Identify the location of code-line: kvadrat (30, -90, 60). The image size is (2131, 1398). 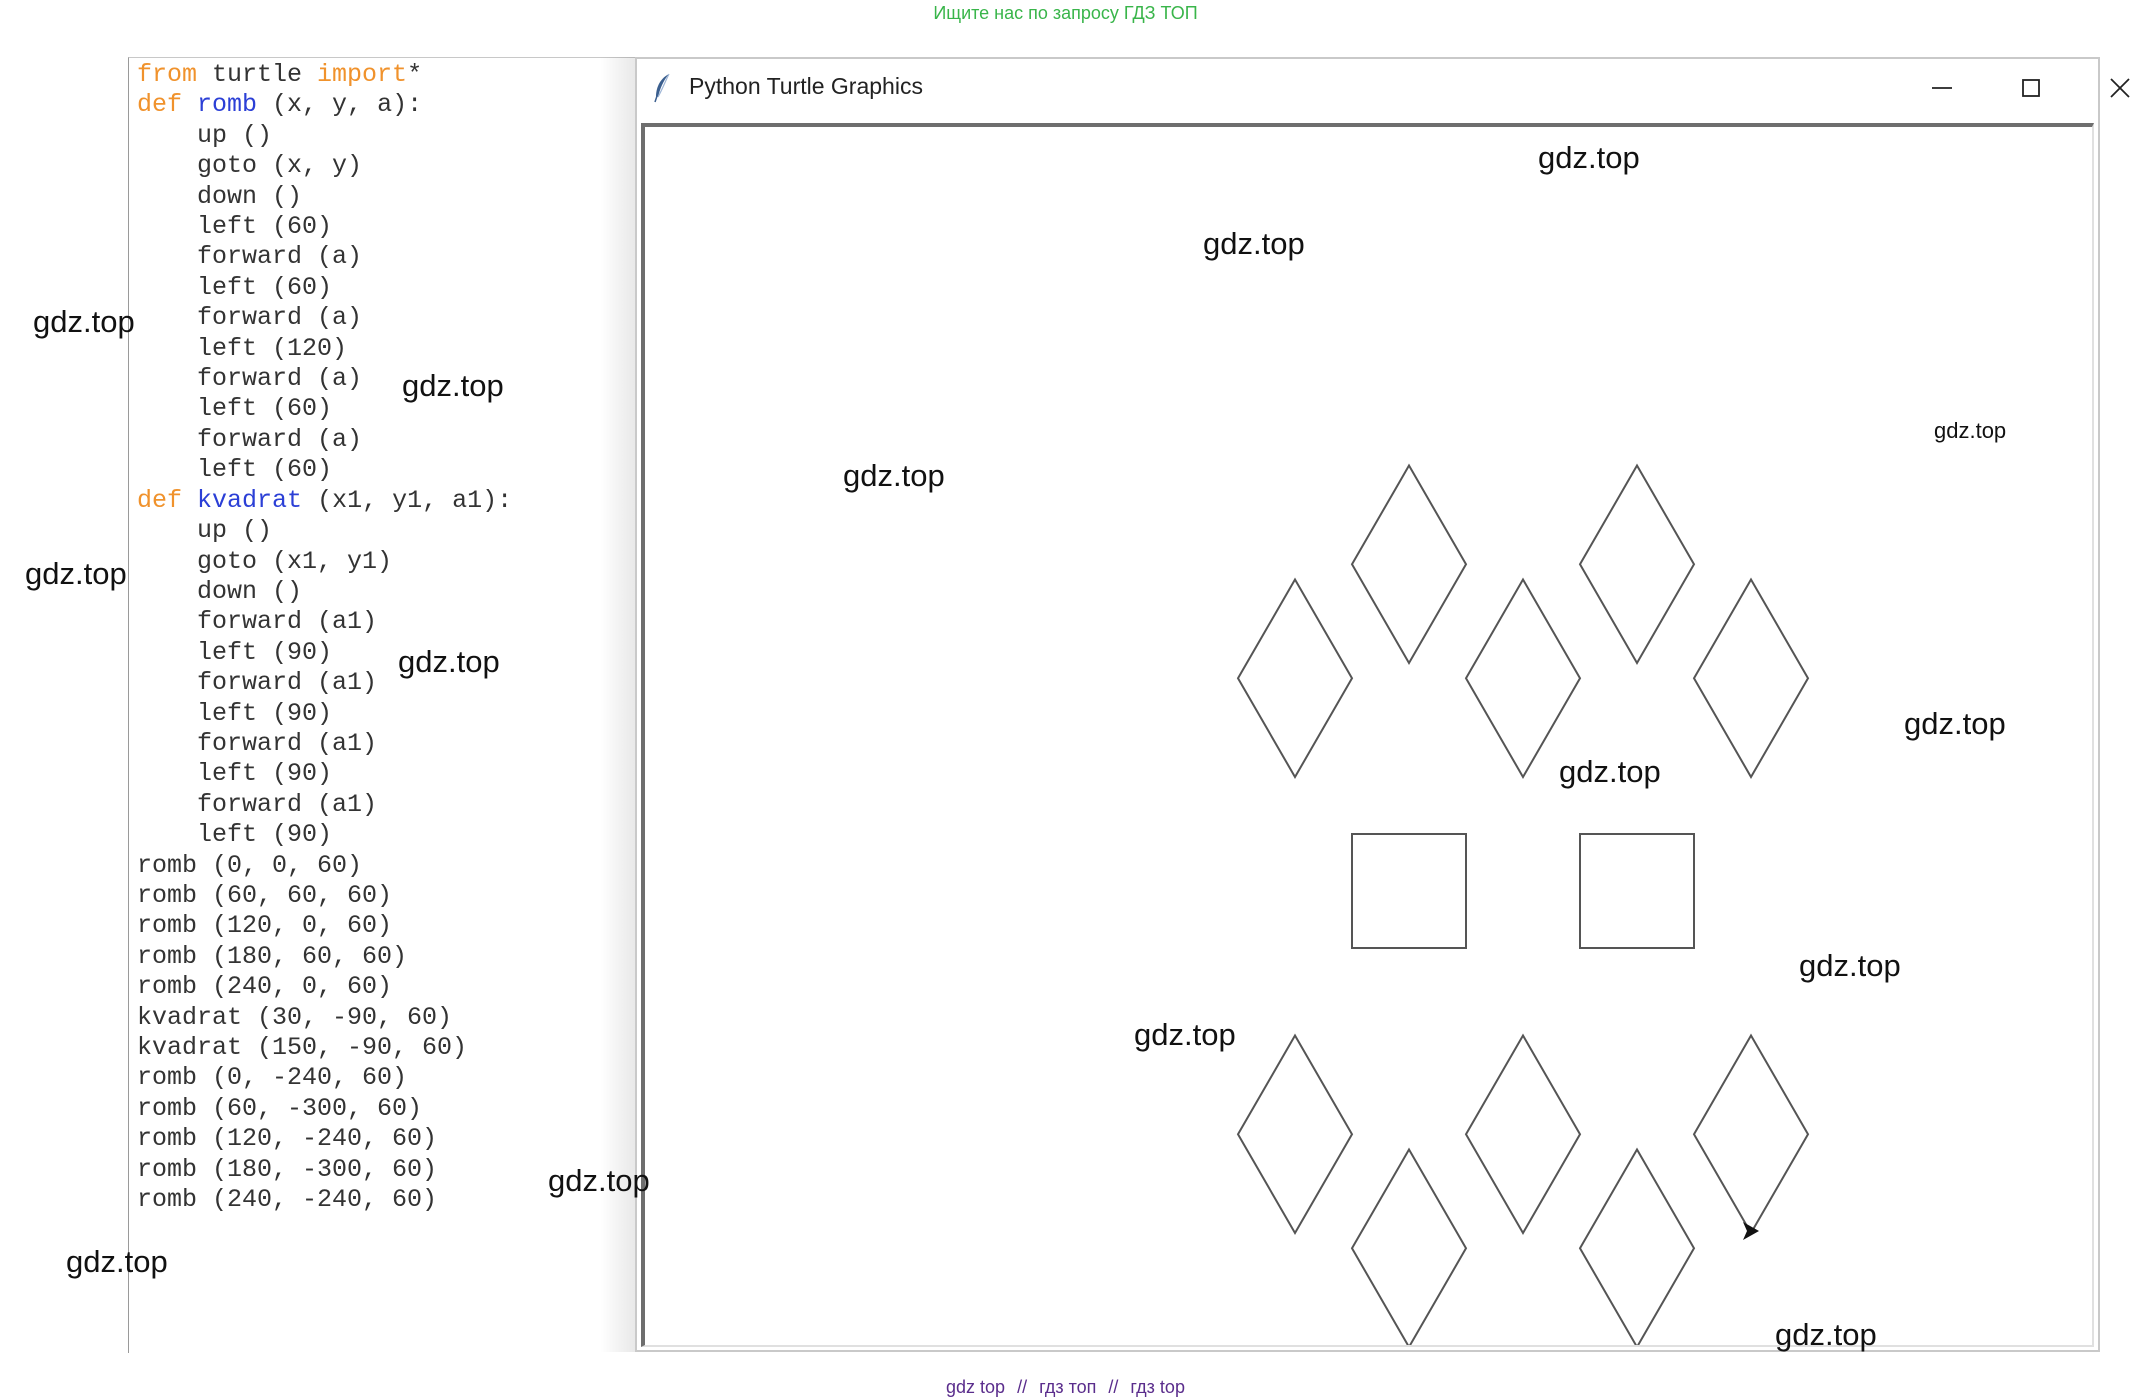
(294, 1017).